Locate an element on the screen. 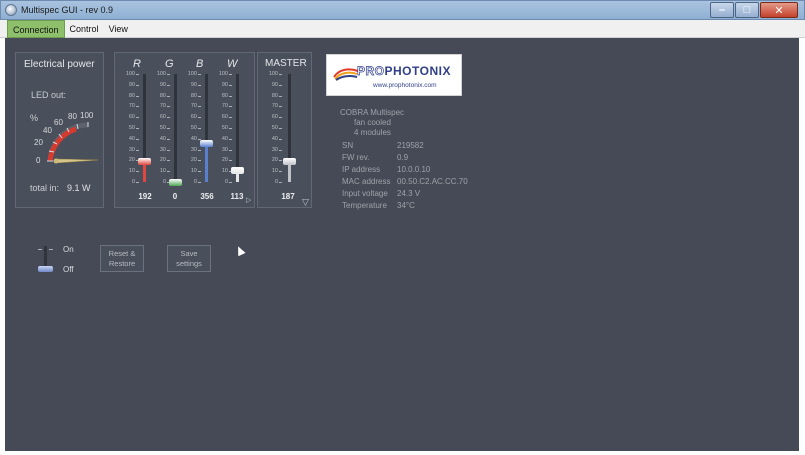 This screenshot has width=805, height=455. device-modules: 4 modules is located at coordinates (372, 132).